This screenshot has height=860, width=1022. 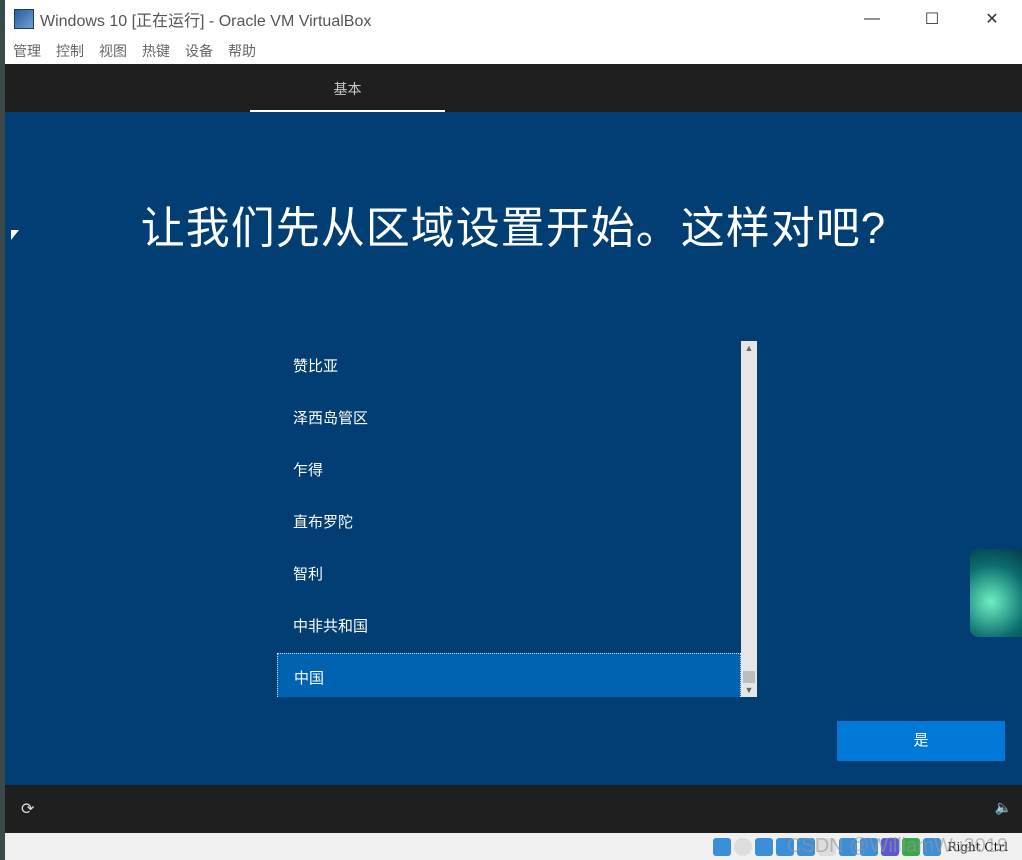 What do you see at coordinates (242, 51) in the screenshot?
I see `menu-help: 帮助` at bounding box center [242, 51].